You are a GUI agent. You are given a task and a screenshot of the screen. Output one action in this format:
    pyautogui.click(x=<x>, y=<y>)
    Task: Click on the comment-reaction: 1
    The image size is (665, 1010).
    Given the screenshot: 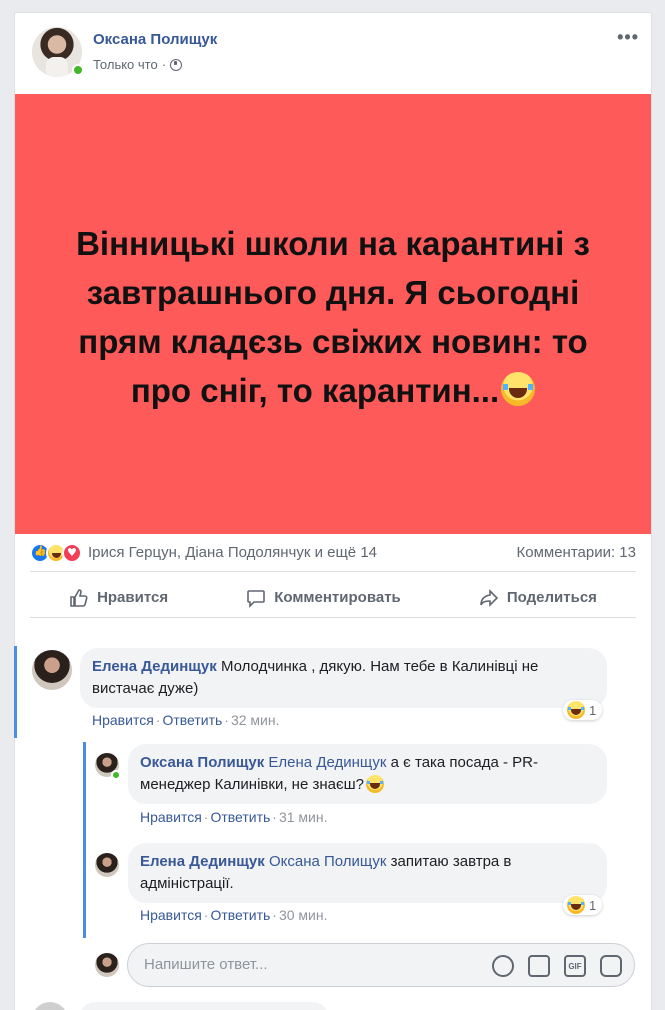 What is the action you would take?
    pyautogui.click(x=583, y=710)
    